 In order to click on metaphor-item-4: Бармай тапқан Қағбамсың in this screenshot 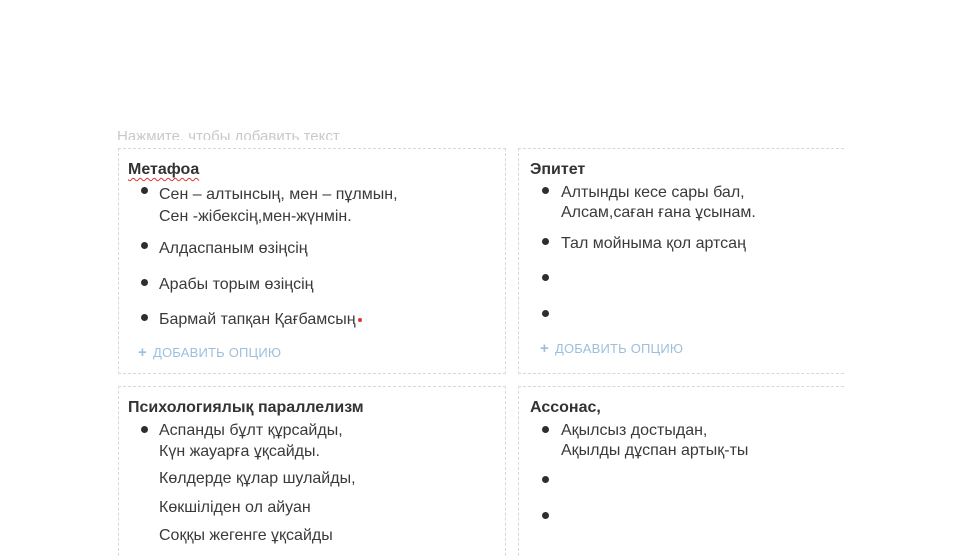, I will do `click(260, 319)`.